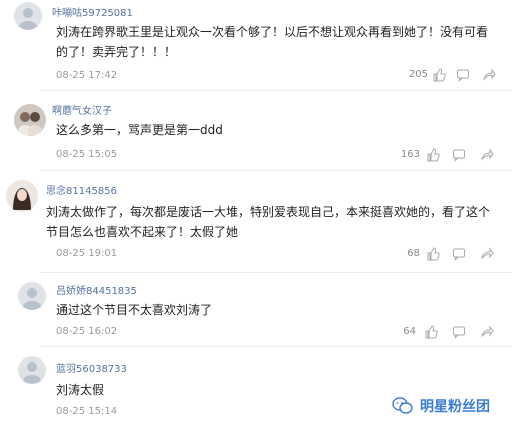 Image resolution: width=512 pixels, height=430 pixels. Describe the element at coordinates (87, 154) in the screenshot. I see `timestamp: 08-25 15:05` at that location.